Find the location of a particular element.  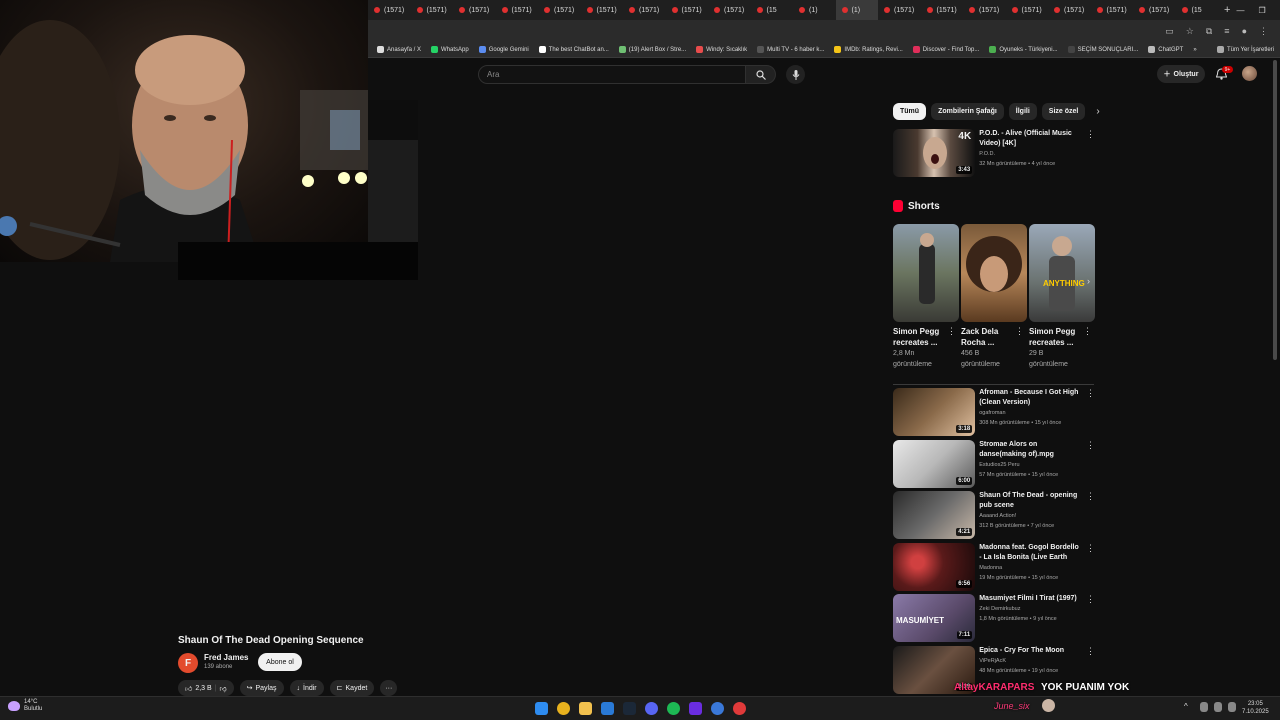

tray-chevron-icon: ^ is located at coordinates (1188, 708).